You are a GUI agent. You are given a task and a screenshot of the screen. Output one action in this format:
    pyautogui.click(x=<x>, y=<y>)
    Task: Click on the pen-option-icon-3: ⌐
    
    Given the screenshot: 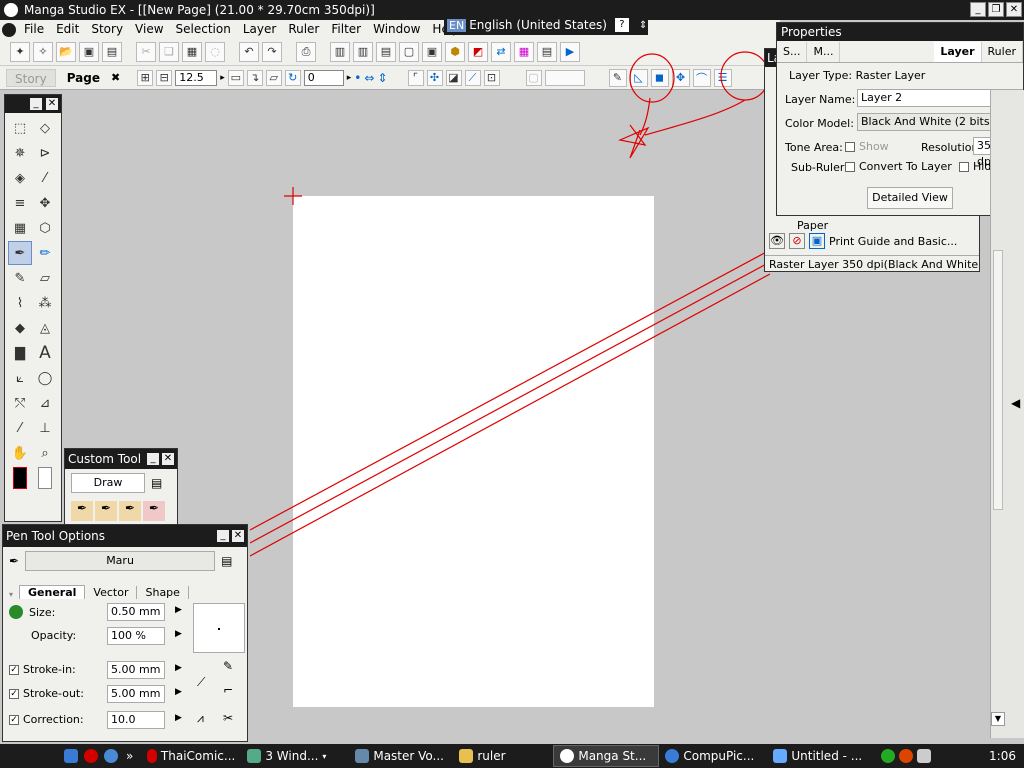 What is the action you would take?
    pyautogui.click(x=228, y=690)
    